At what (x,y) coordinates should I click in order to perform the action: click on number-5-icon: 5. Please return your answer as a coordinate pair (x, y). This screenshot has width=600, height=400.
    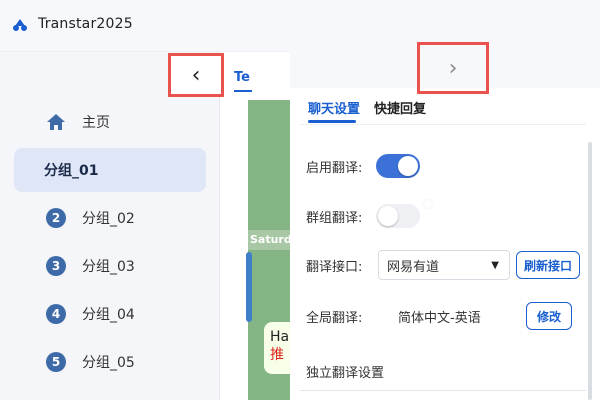
    Looking at the image, I should click on (56, 362).